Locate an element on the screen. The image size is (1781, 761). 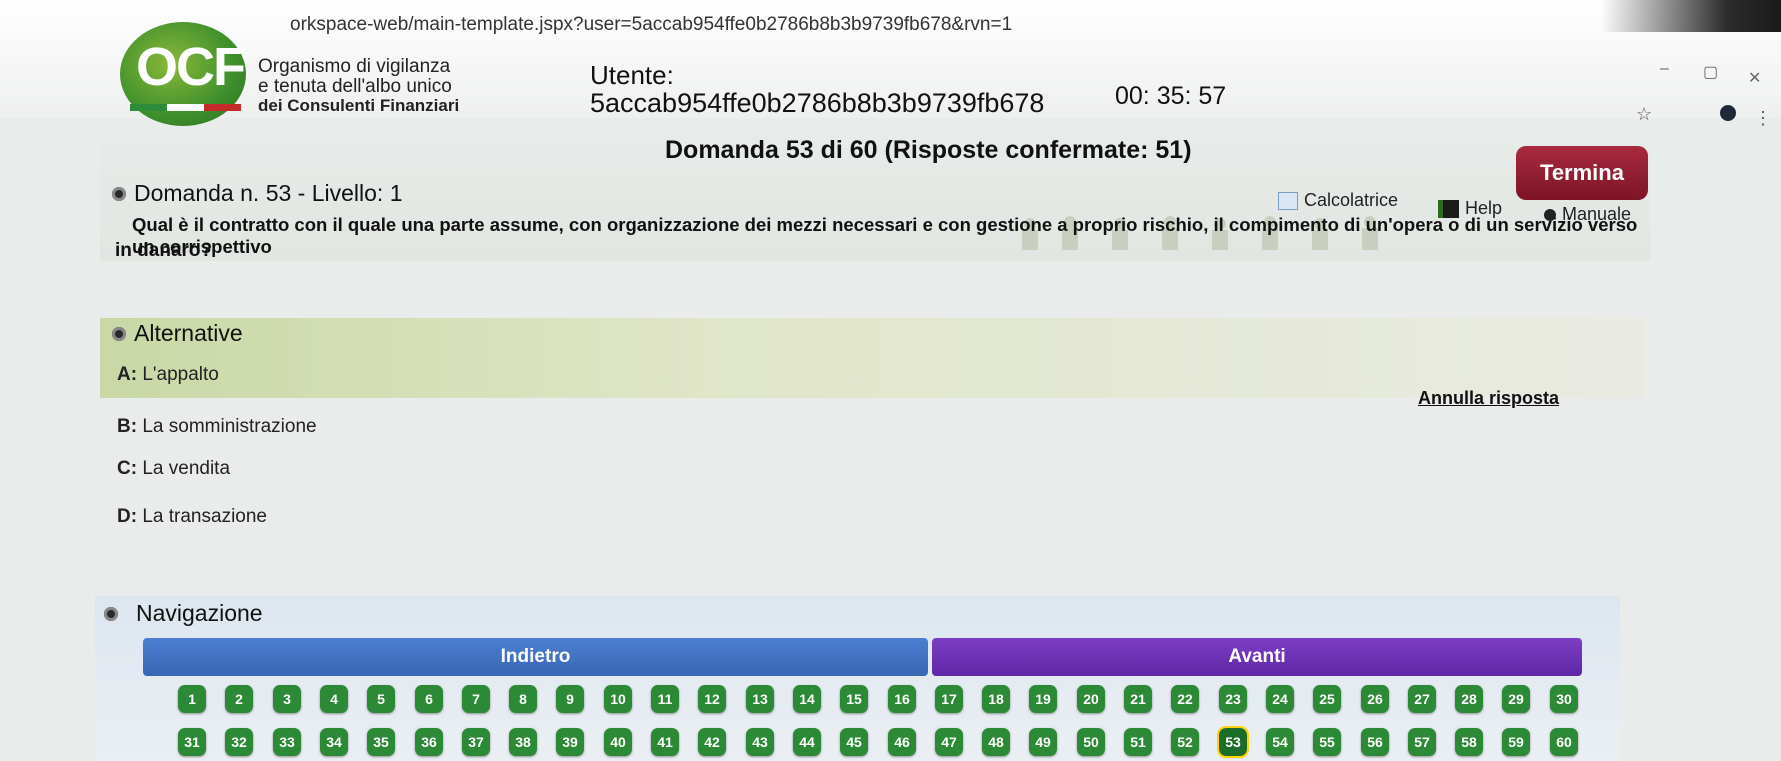
profile-avatar-icon is located at coordinates (1728, 113).